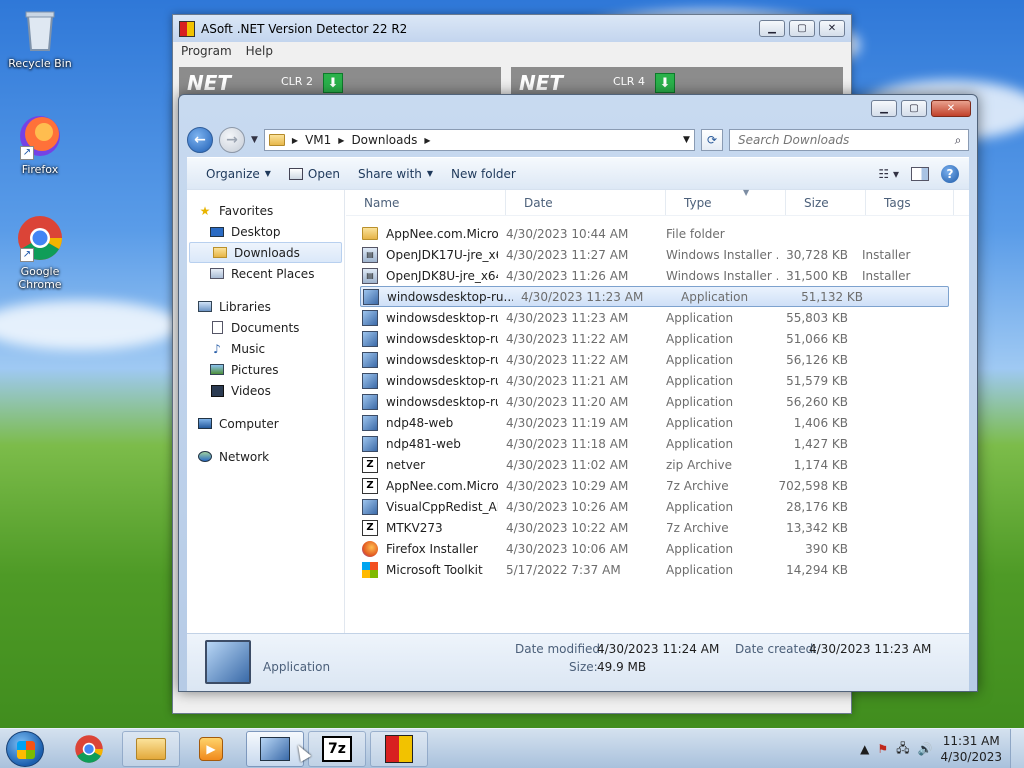  What do you see at coordinates (567, 485) in the screenshot?
I see `file-date: 4/30/2023 10:29 AM` at bounding box center [567, 485].